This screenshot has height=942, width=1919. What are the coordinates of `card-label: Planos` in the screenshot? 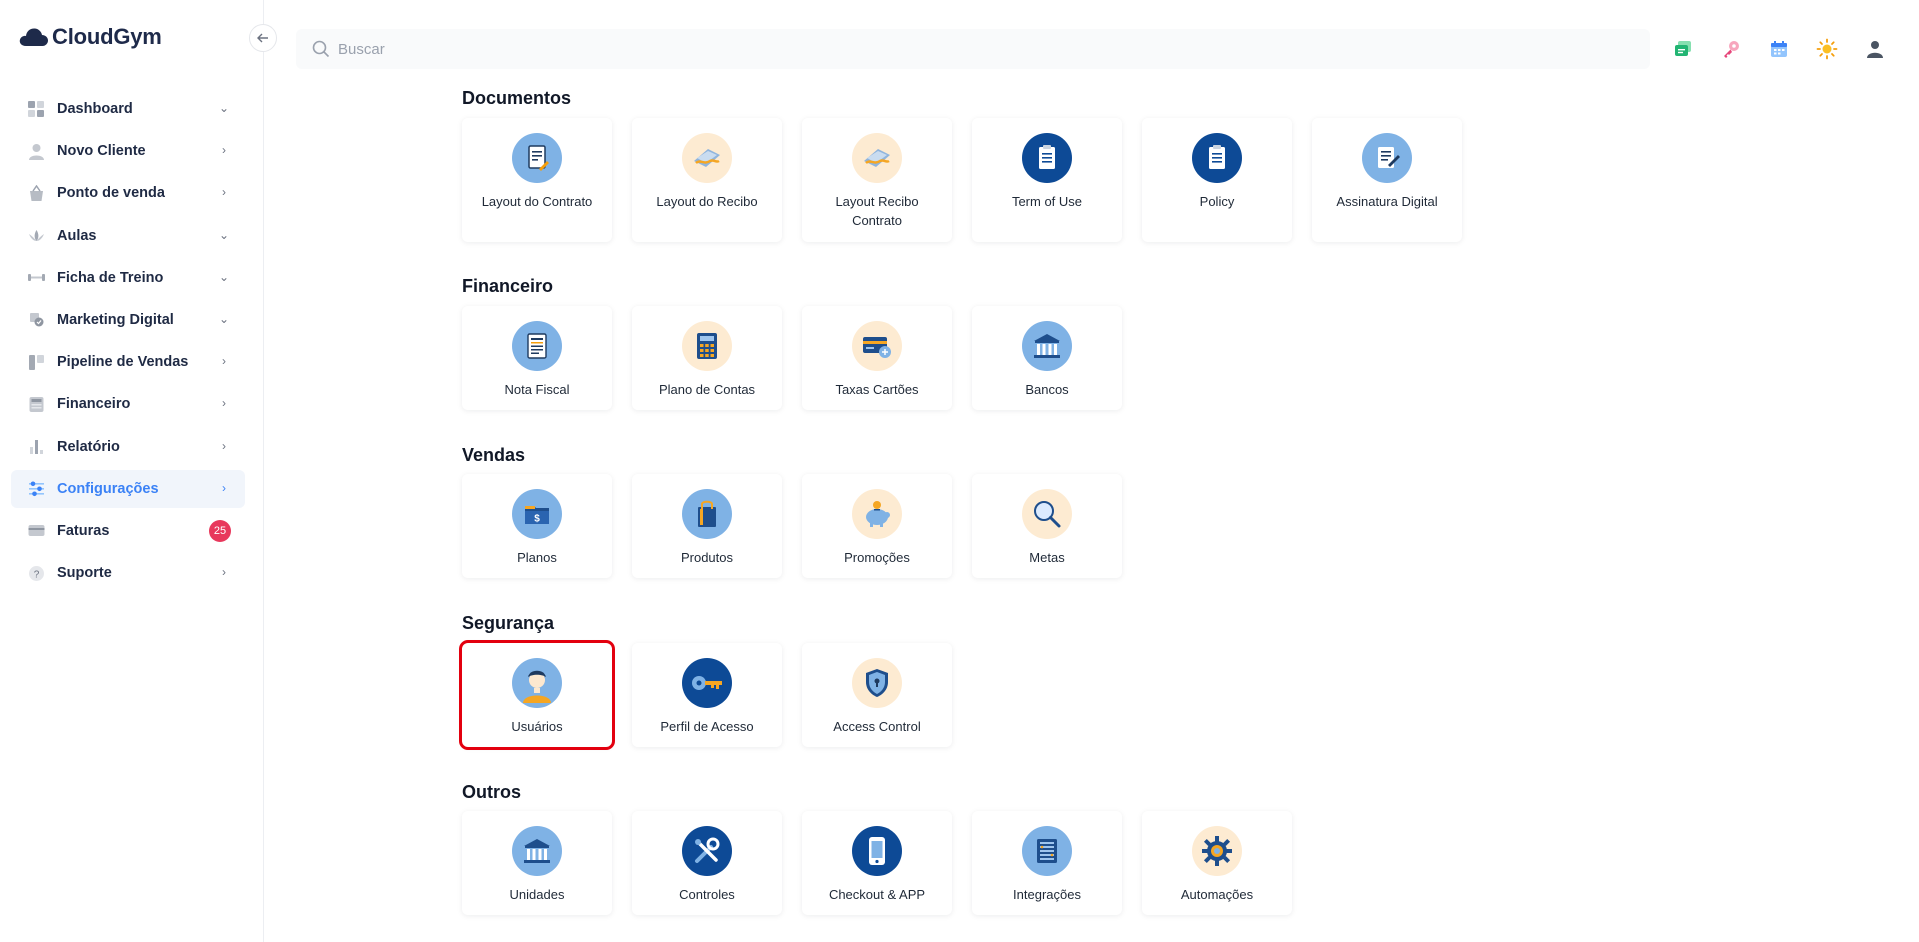 It's located at (537, 557).